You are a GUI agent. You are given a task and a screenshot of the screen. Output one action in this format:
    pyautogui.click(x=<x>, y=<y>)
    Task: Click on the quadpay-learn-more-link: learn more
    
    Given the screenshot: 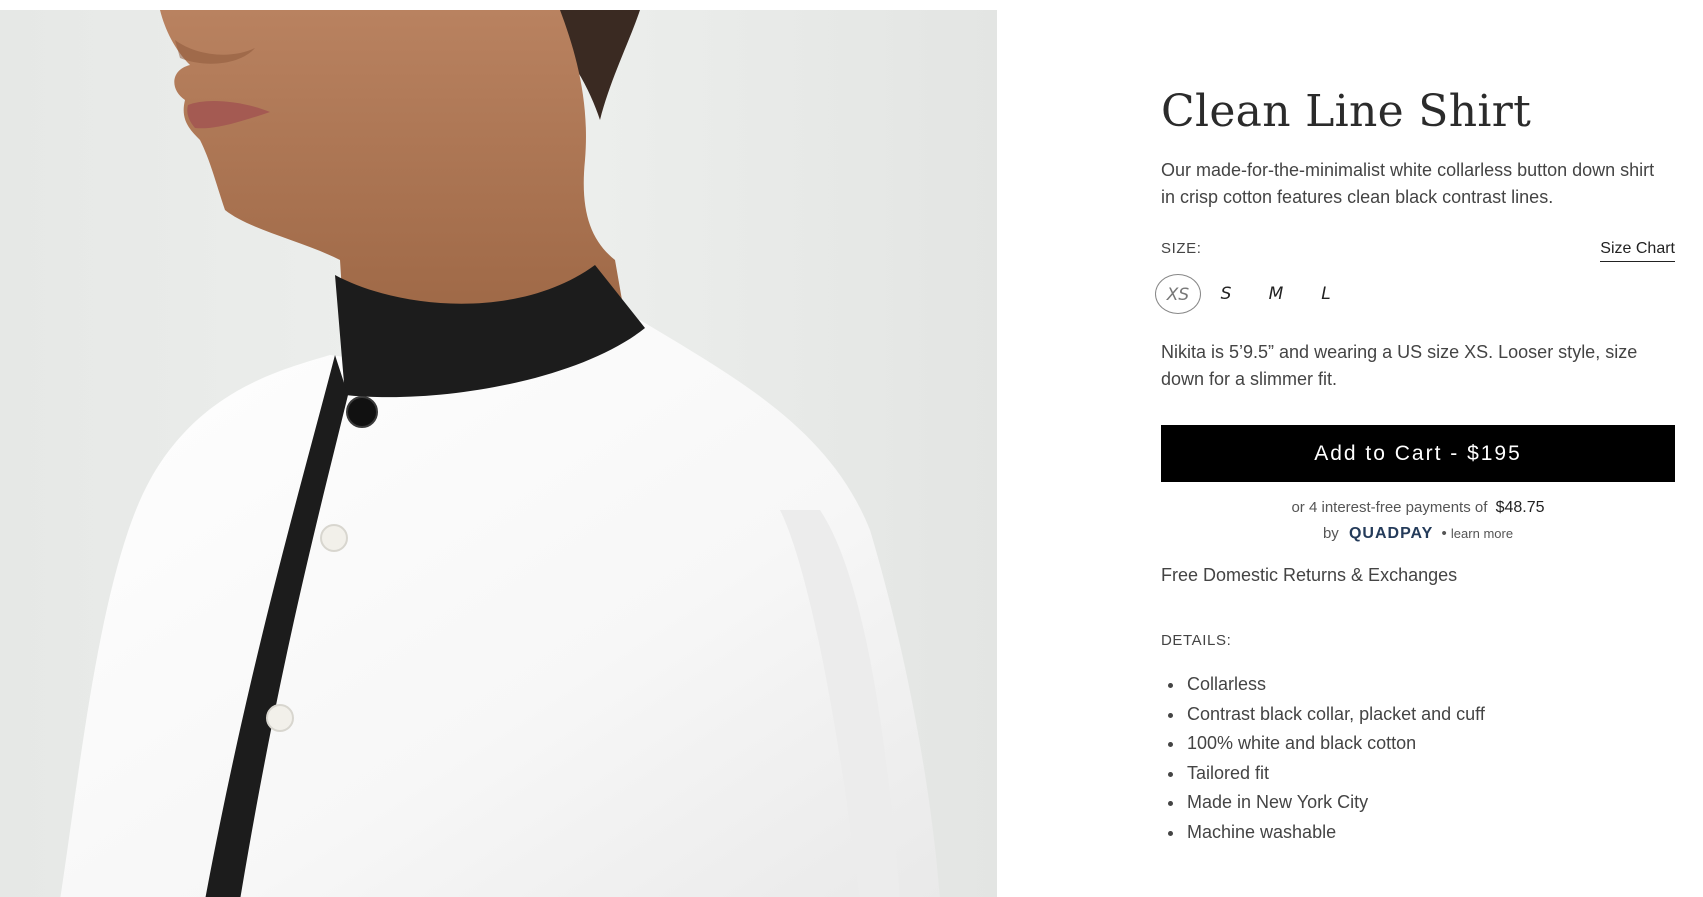 What is the action you would take?
    pyautogui.click(x=1482, y=533)
    